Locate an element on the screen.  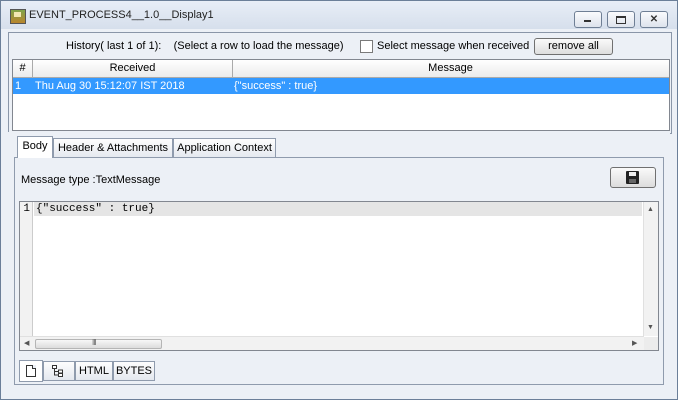
minimize-icon is located at coordinates (587, 21).